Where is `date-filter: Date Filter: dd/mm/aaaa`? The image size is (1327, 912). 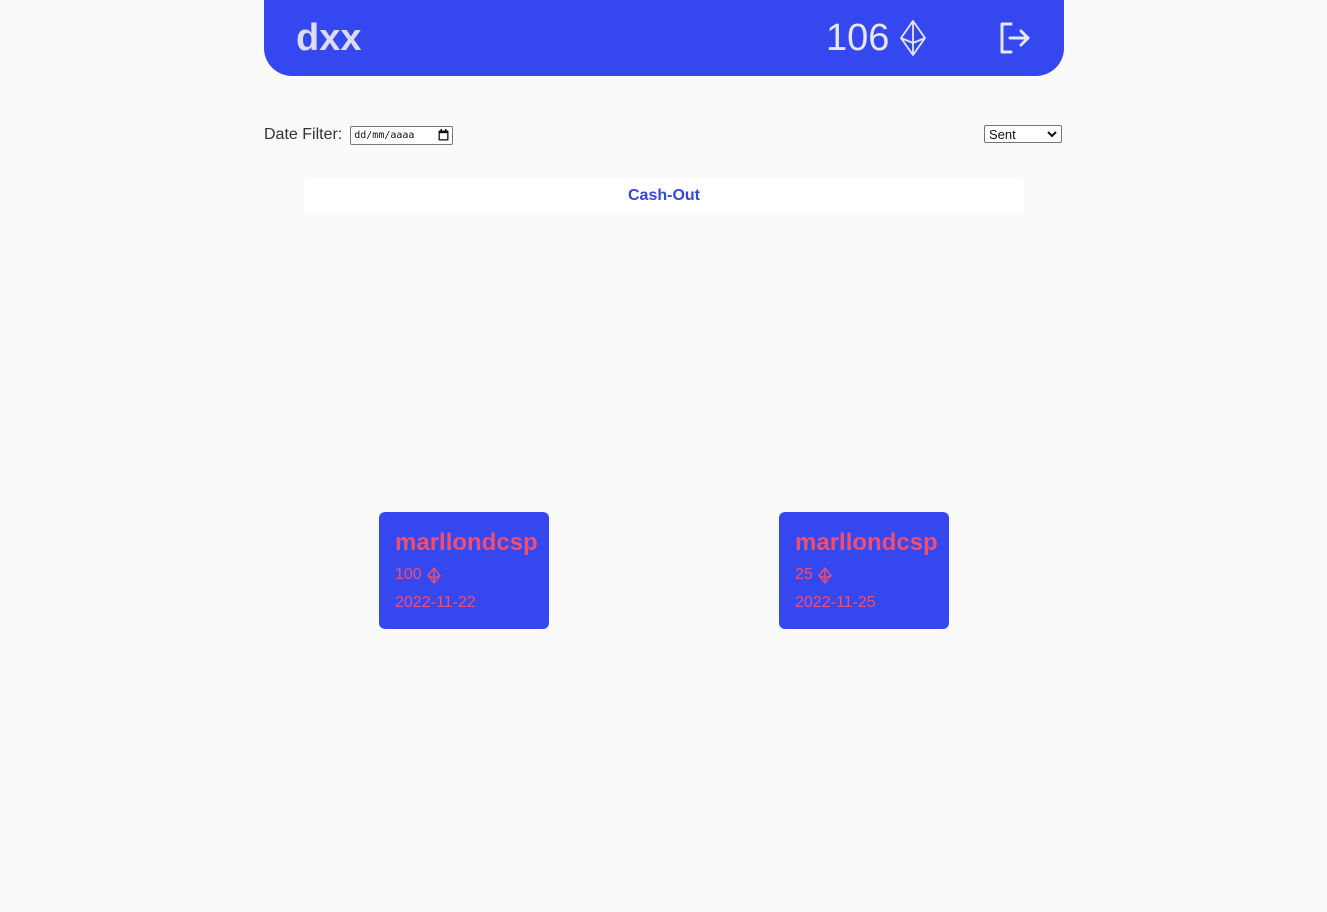 date-filter: Date Filter: dd/mm/aaaa is located at coordinates (359, 135).